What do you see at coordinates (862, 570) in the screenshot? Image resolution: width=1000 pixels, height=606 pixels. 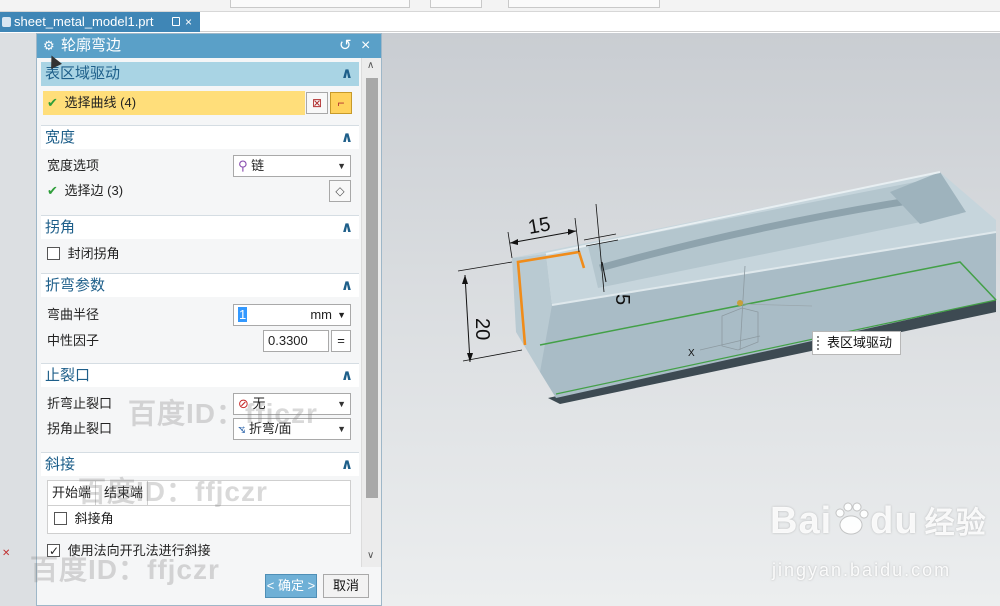 I see `baidu-url: jingyan.baidu.com` at bounding box center [862, 570].